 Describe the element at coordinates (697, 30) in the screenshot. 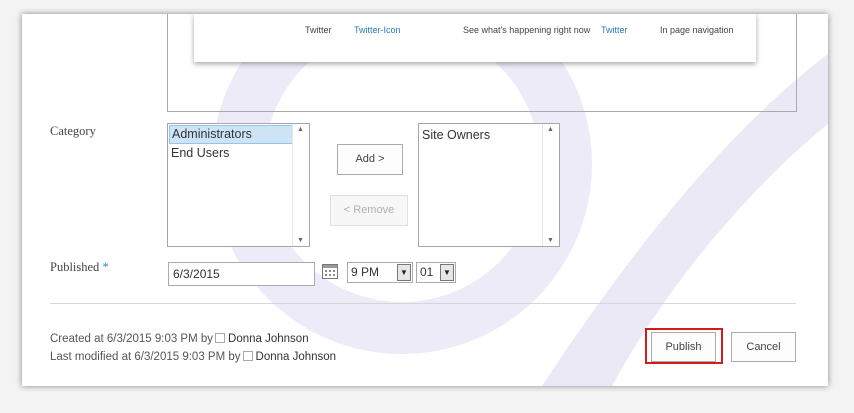

I see `preview-navigation: In page navigation` at that location.